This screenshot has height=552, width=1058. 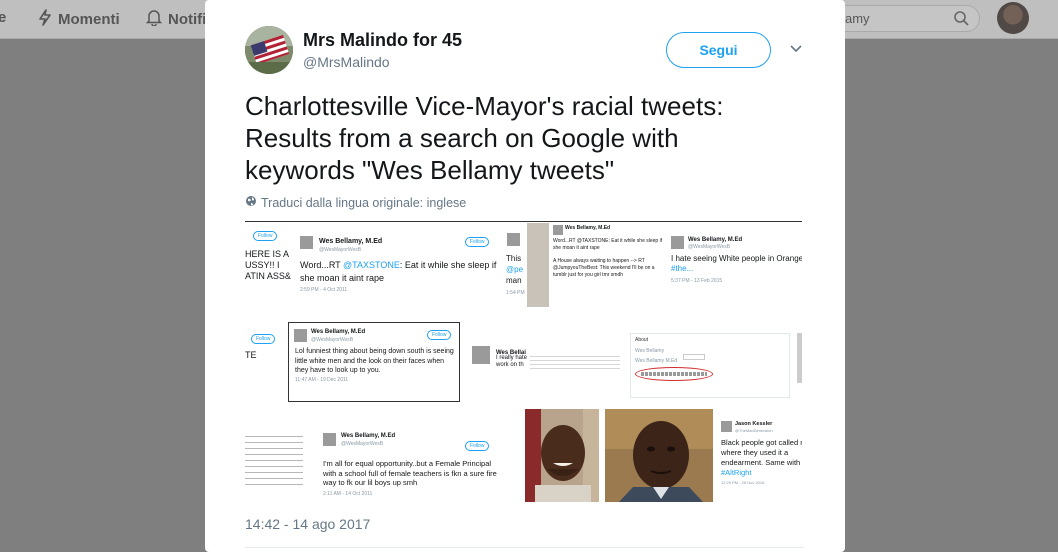 I want to click on screenshot-line: I hate seeing White people in Orange, so click(x=736, y=258).